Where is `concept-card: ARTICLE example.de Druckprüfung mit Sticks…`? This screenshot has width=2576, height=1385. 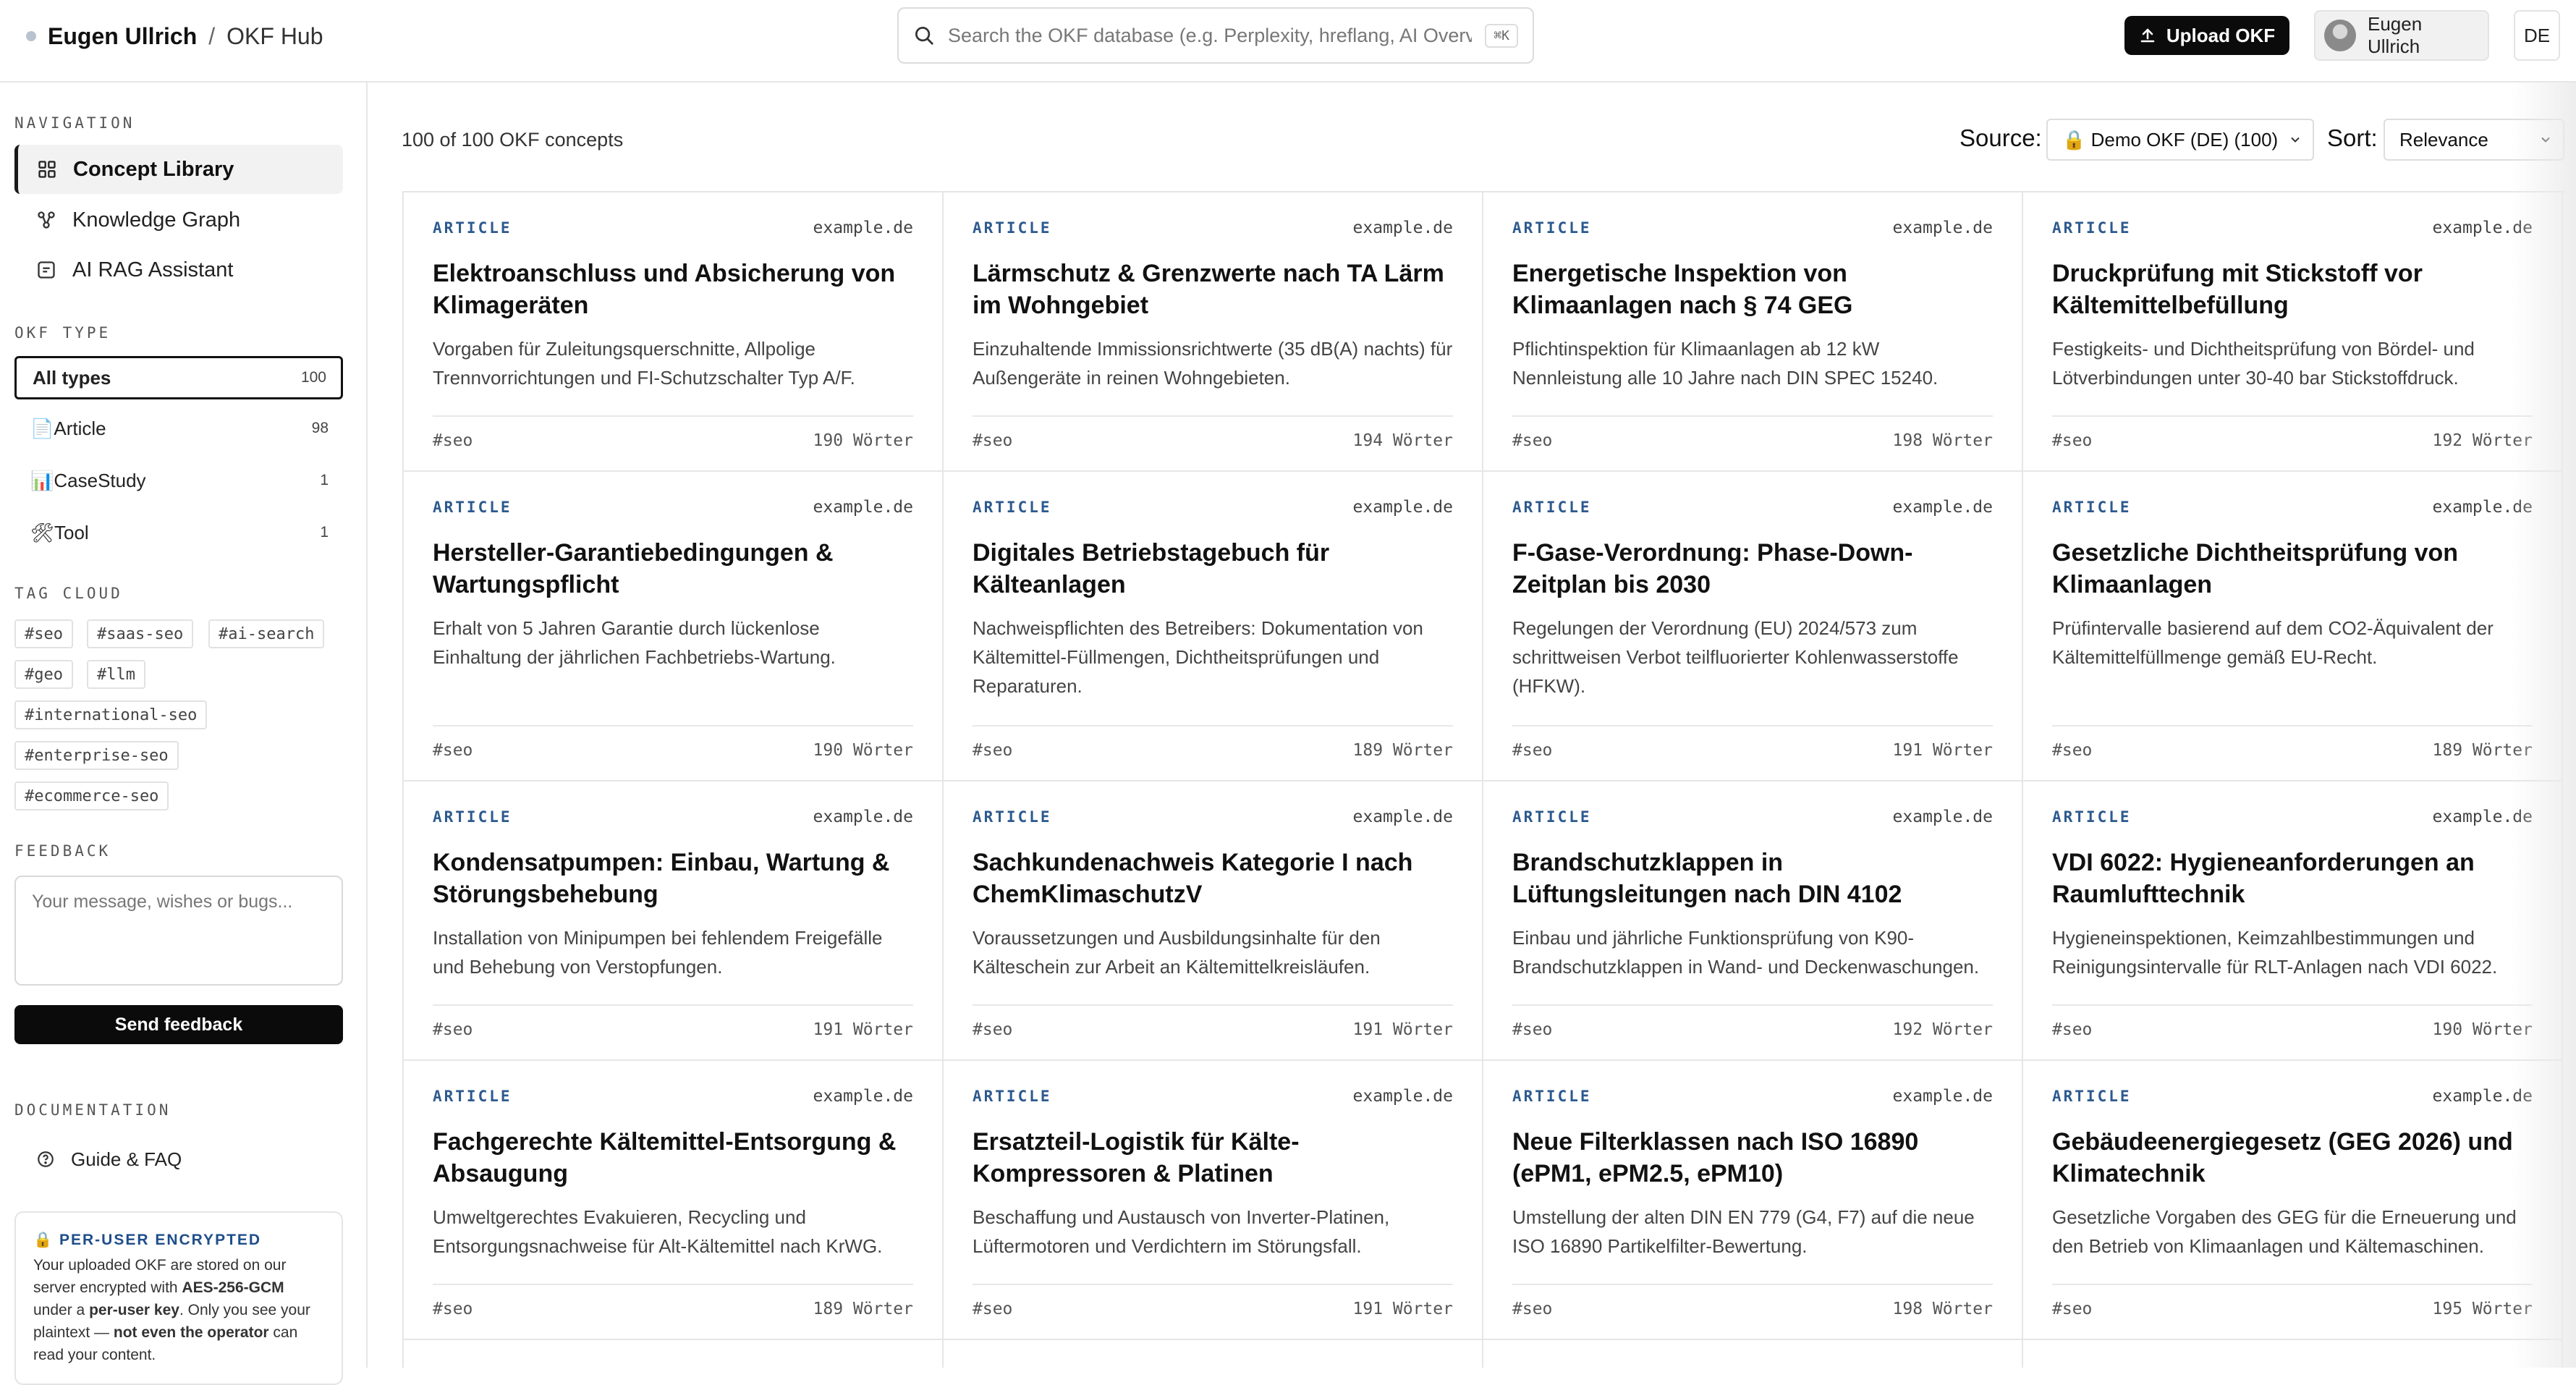
concept-card: ARTICLE example.de Druckprüfung mit Sticks… is located at coordinates (2293, 332).